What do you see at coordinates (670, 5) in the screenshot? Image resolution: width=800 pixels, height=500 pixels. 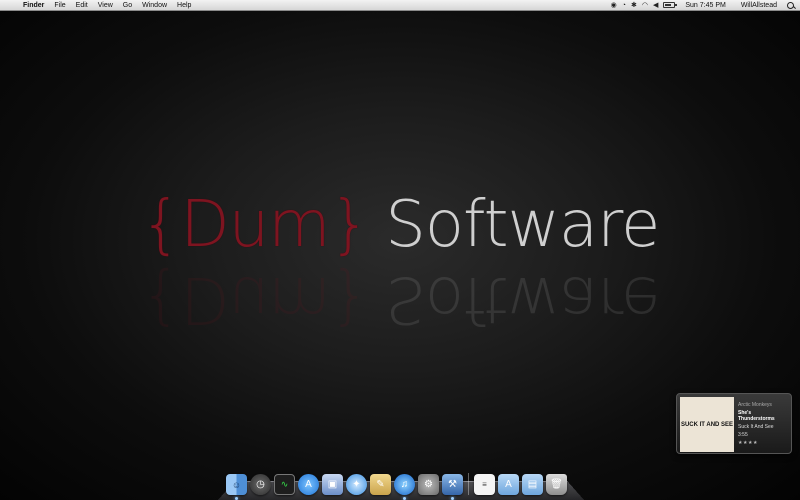 I see `battery-icon` at bounding box center [670, 5].